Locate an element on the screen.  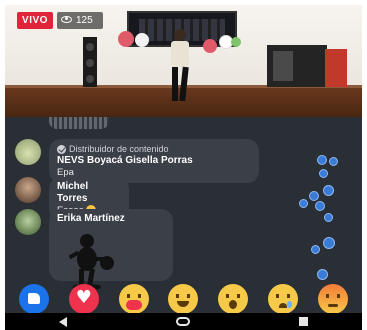
video-speaker is located at coordinates (90, 62).